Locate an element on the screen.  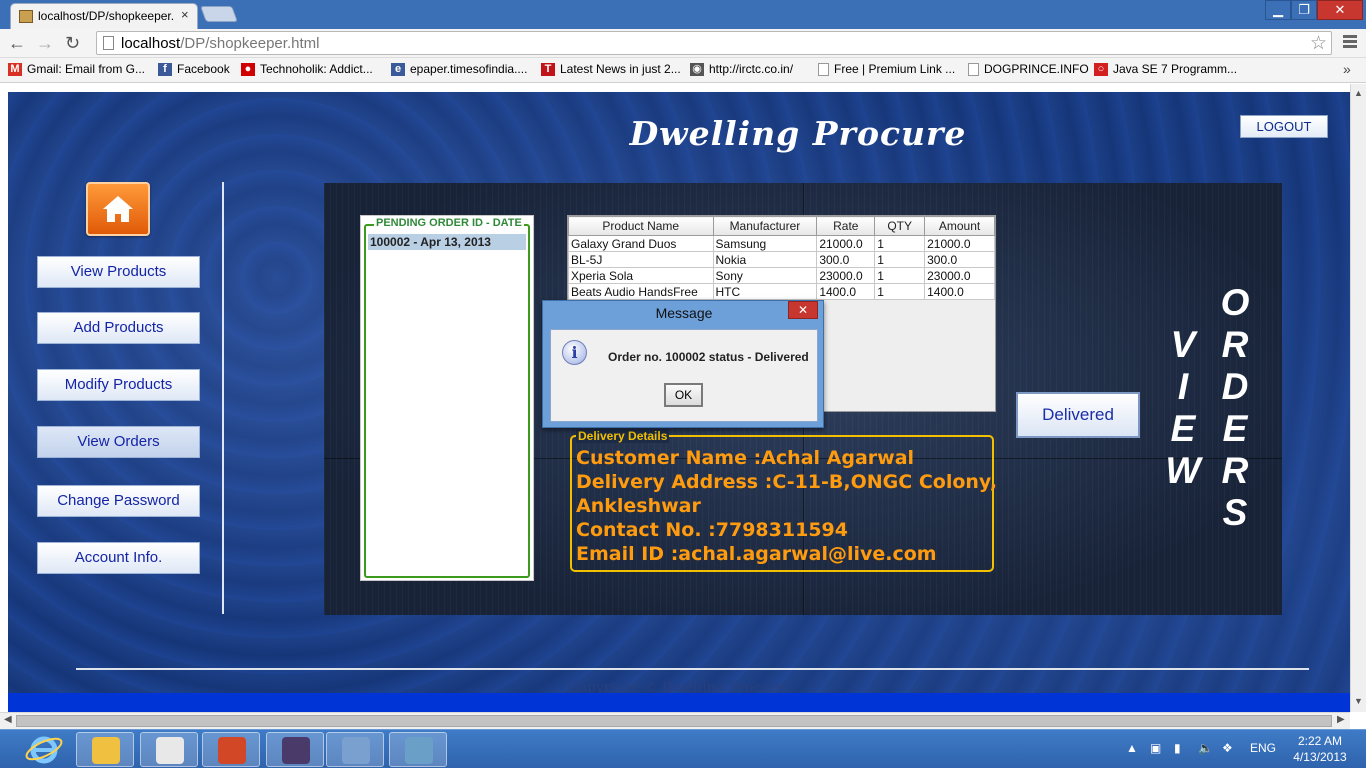
sidebar-divider is located at coordinates (223, 398).